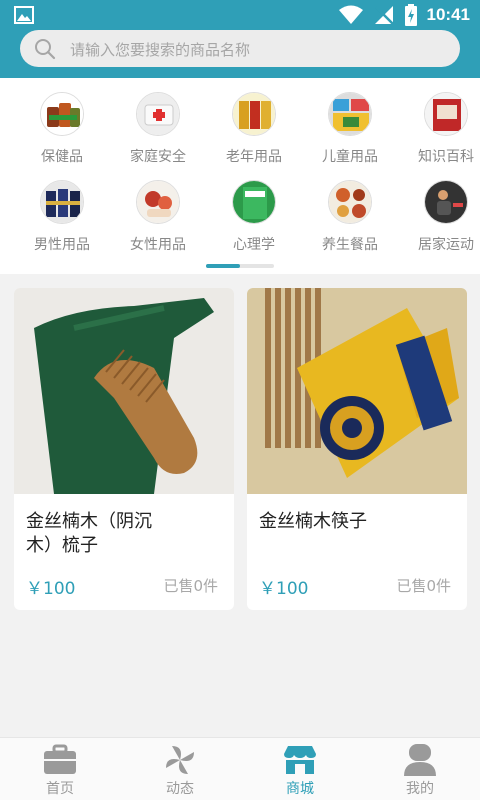  I want to click on category-home-safety: 家庭安全, so click(158, 122).